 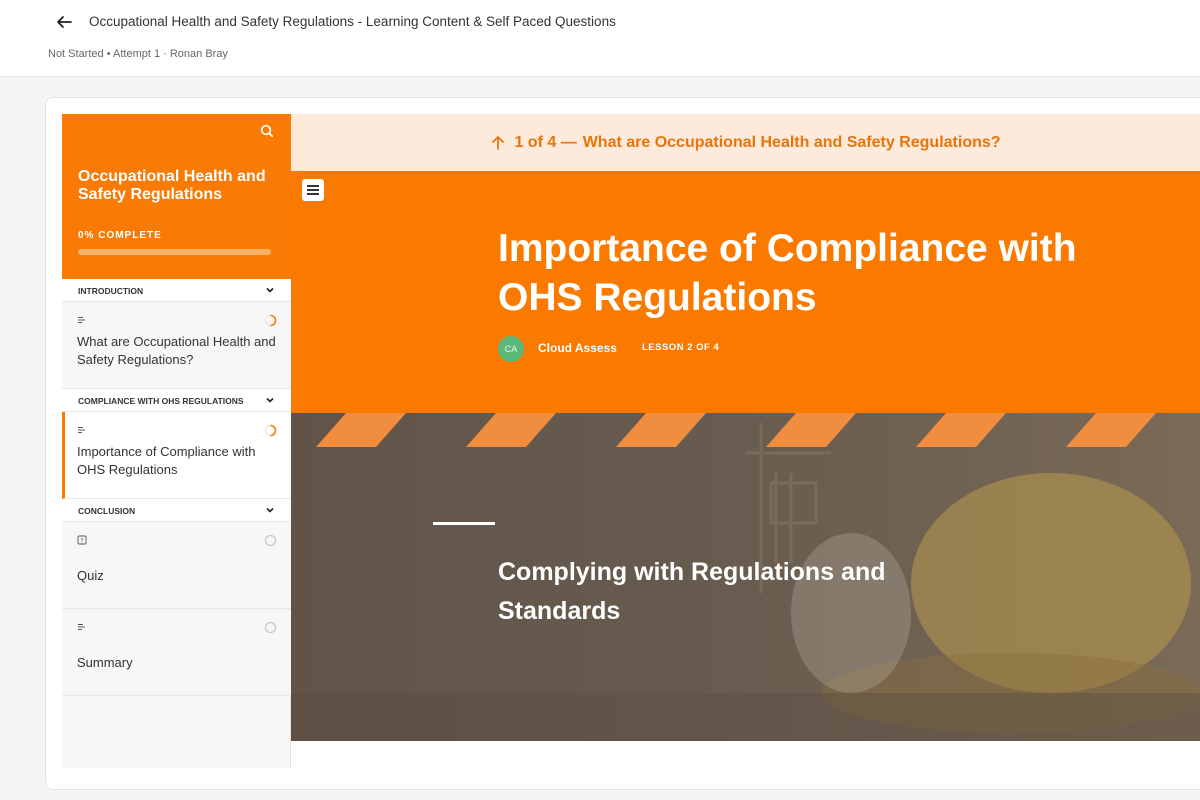 I want to click on avatar: CA, so click(x=511, y=349).